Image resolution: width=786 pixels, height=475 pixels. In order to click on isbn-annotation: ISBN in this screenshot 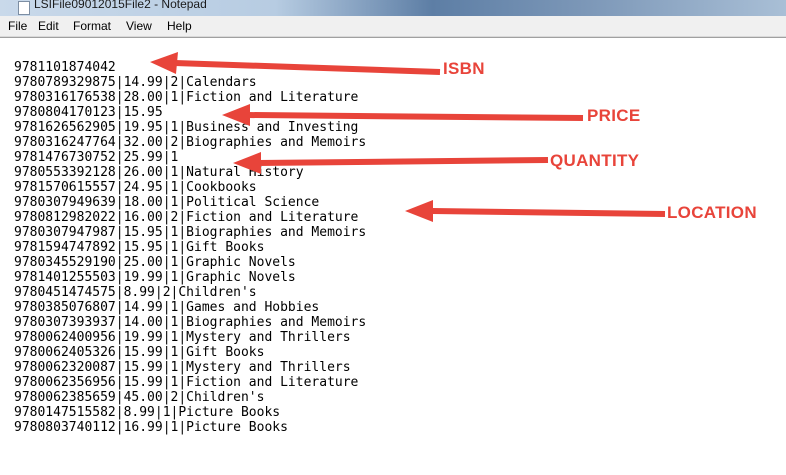, I will do `click(464, 68)`.